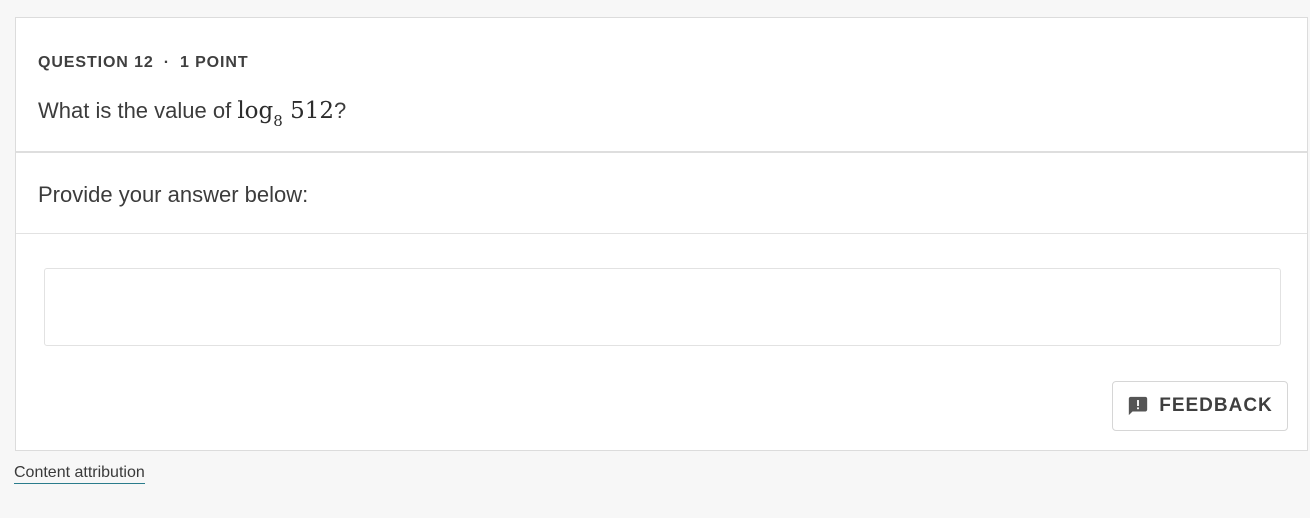  What do you see at coordinates (255, 111) in the screenshot?
I see `math-function: log` at bounding box center [255, 111].